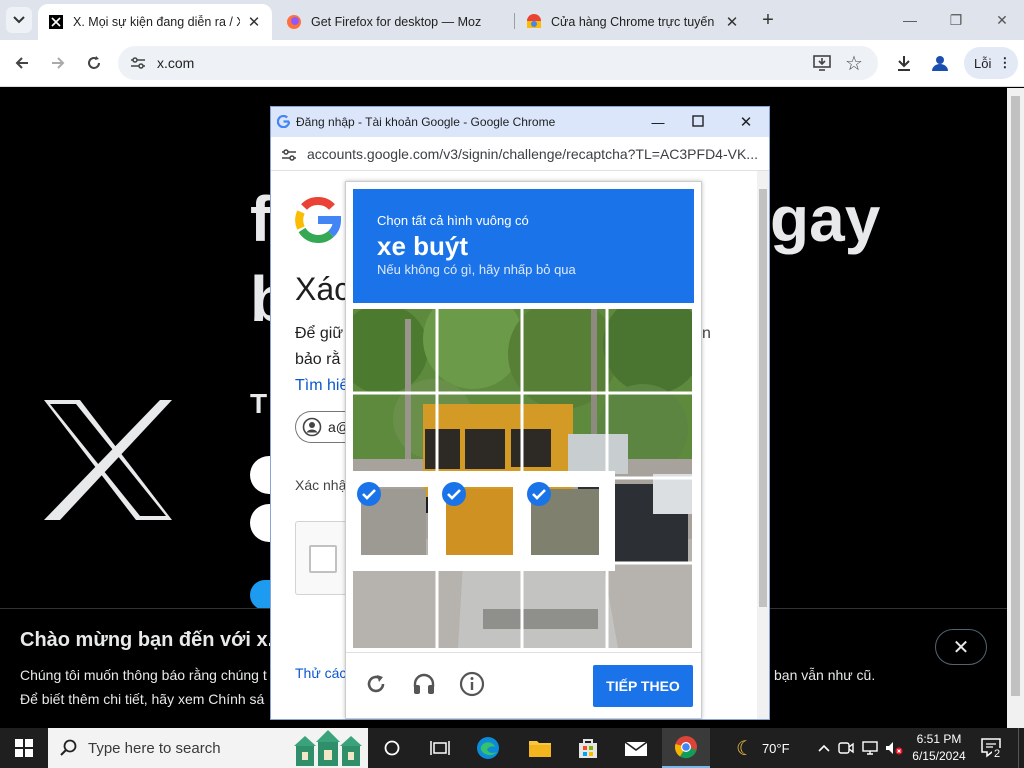  I want to click on edge-taskbar-button, so click(488, 748).